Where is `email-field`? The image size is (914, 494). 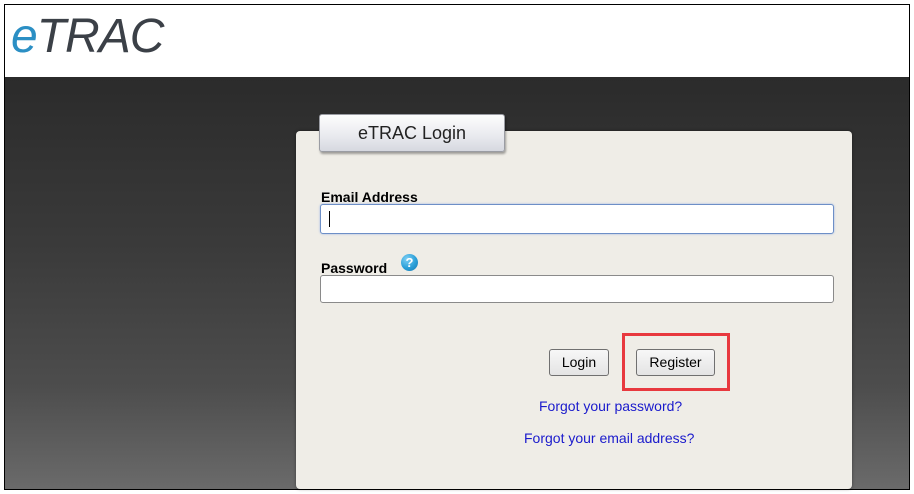
email-field is located at coordinates (577, 219).